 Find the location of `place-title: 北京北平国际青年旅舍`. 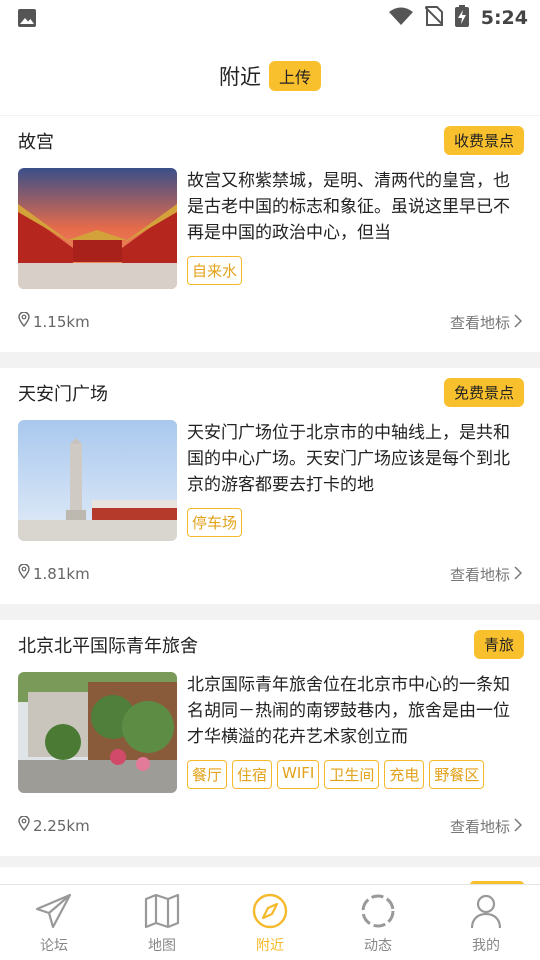

place-title: 北京北平国际青年旅舍 is located at coordinates (108, 646).